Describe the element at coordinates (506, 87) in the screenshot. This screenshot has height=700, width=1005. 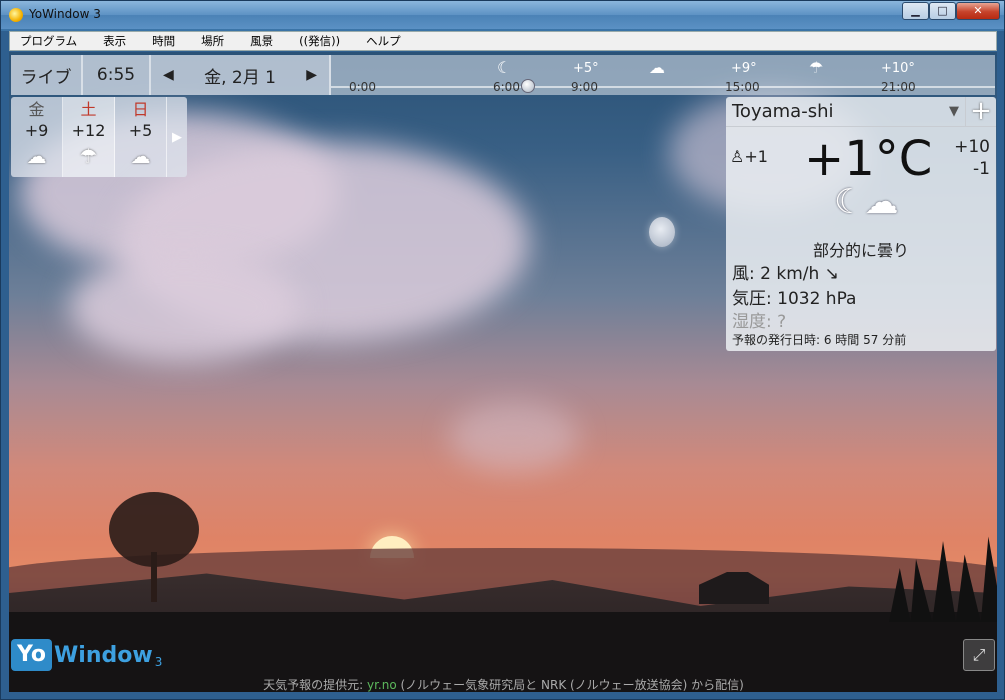
I see `hour-label: 6:00` at that location.